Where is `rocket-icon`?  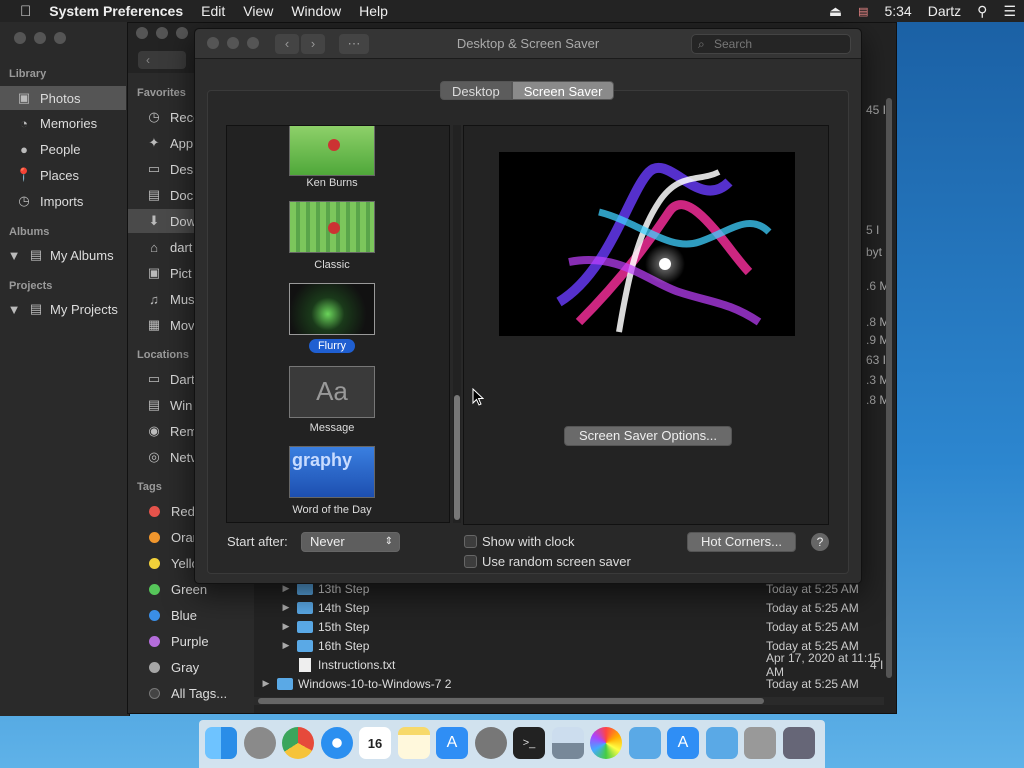
rocket-icon is located at coordinates (798, 743).